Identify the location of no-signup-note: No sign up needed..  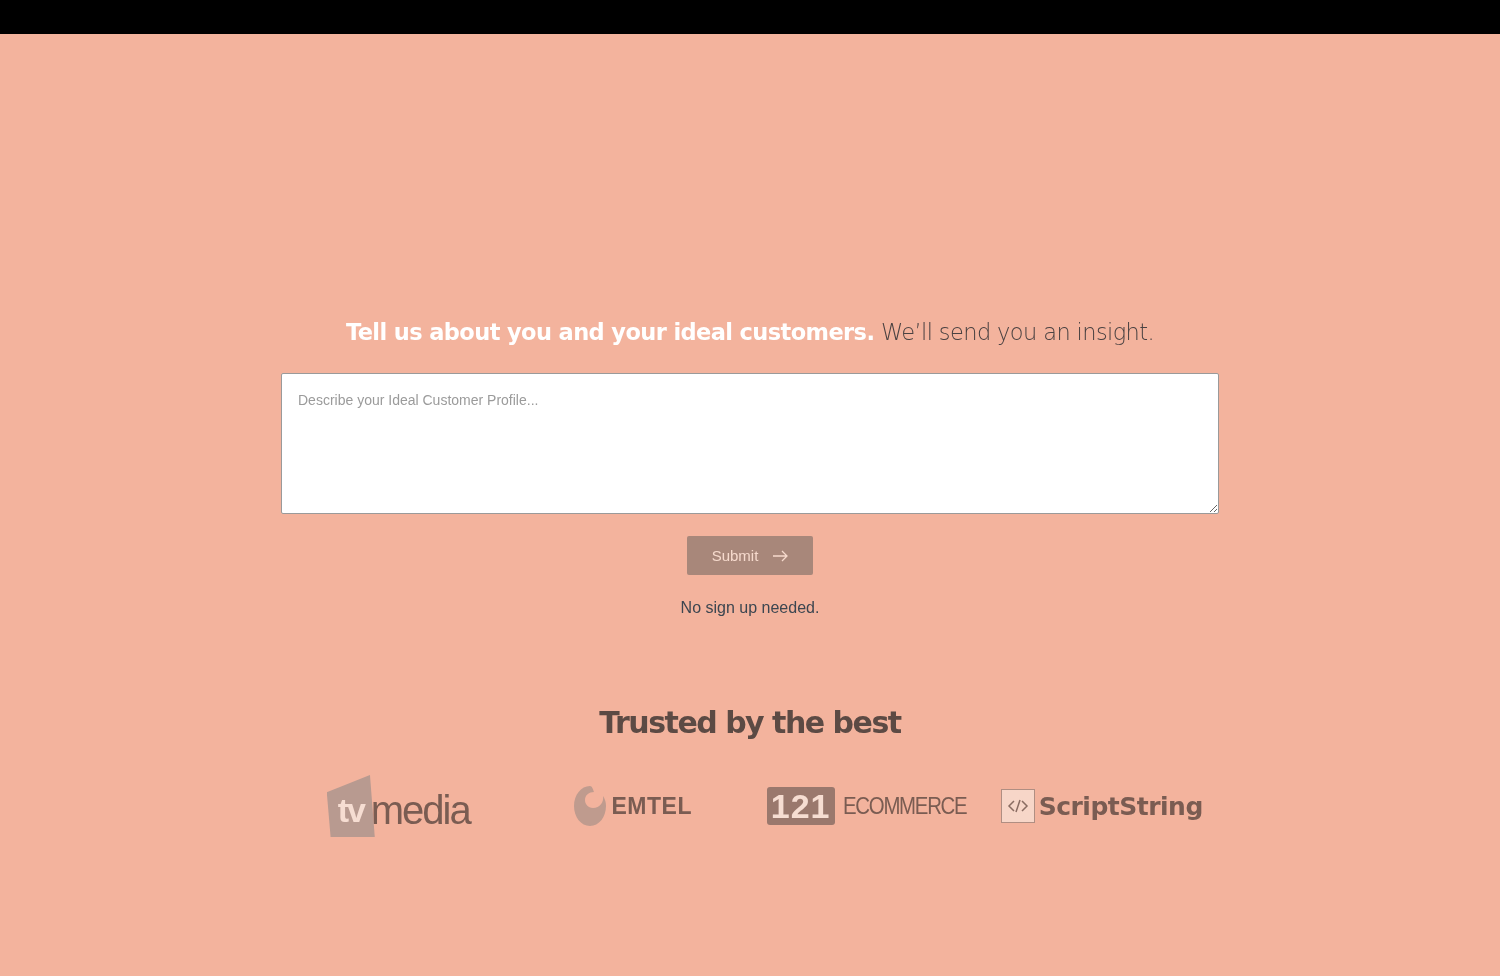
(750, 608).